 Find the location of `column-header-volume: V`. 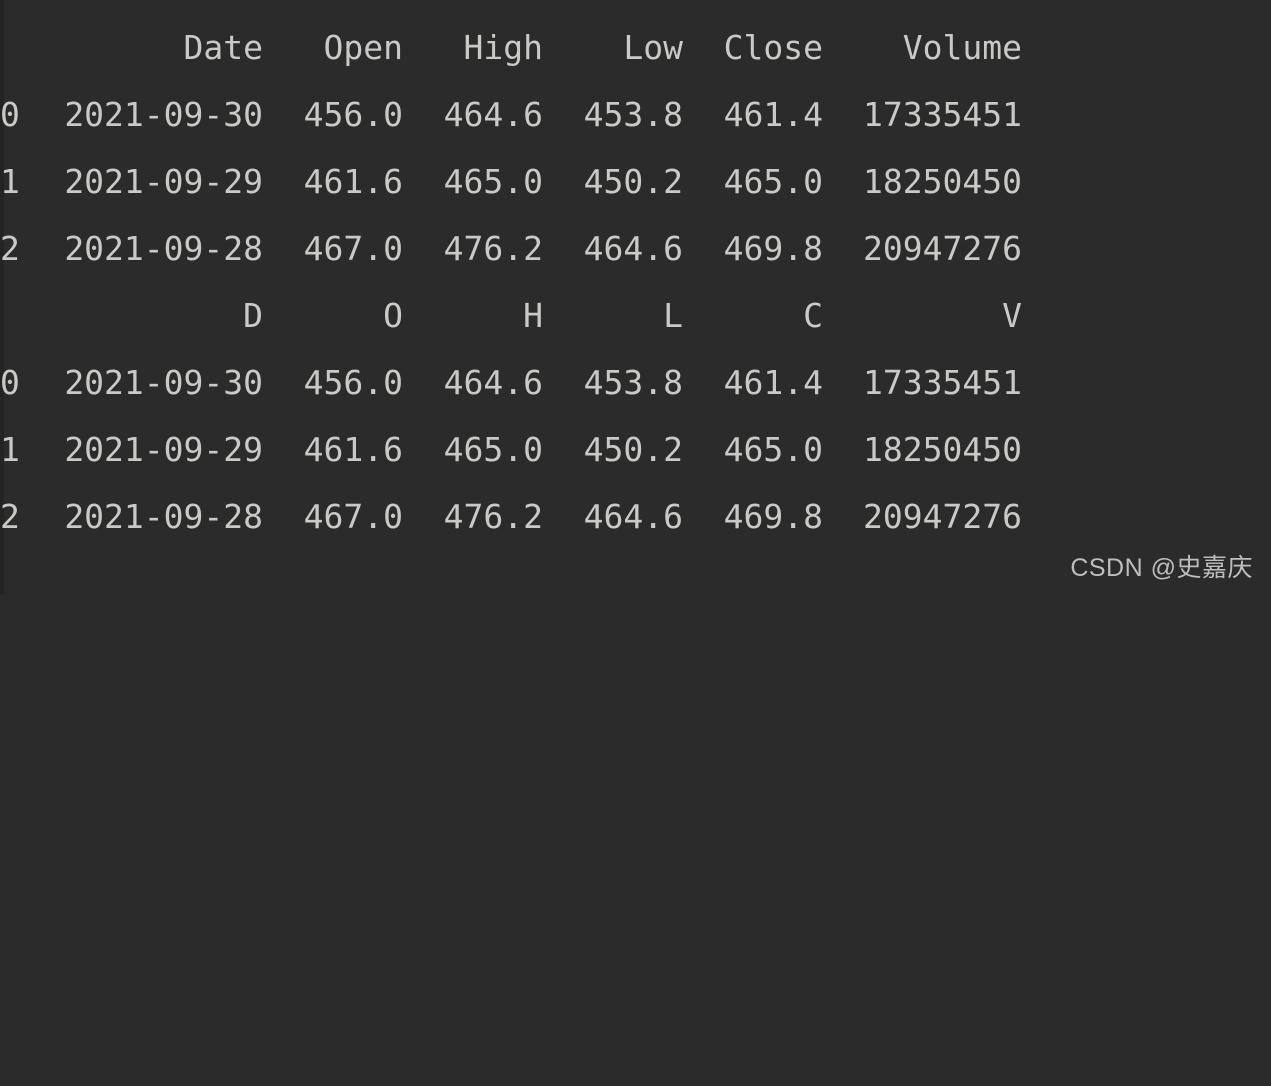

column-header-volume: V is located at coordinates (1012, 315).